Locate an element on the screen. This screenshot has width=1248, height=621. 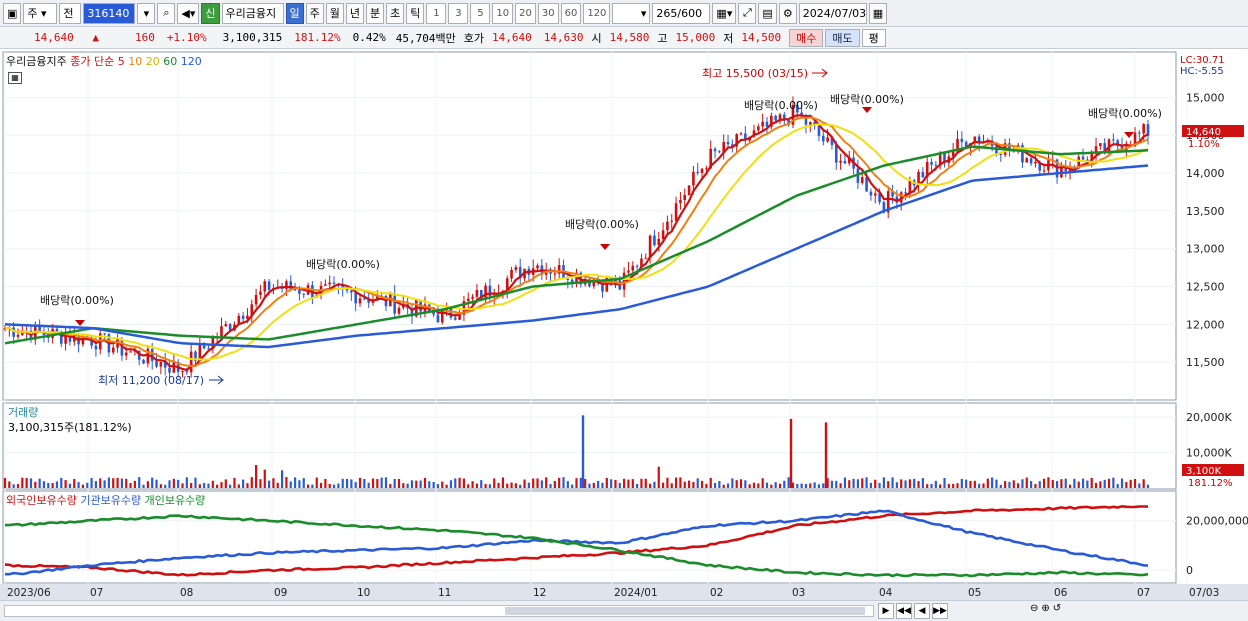
legend-institution: 기관보유수량 is located at coordinates (110, 500).